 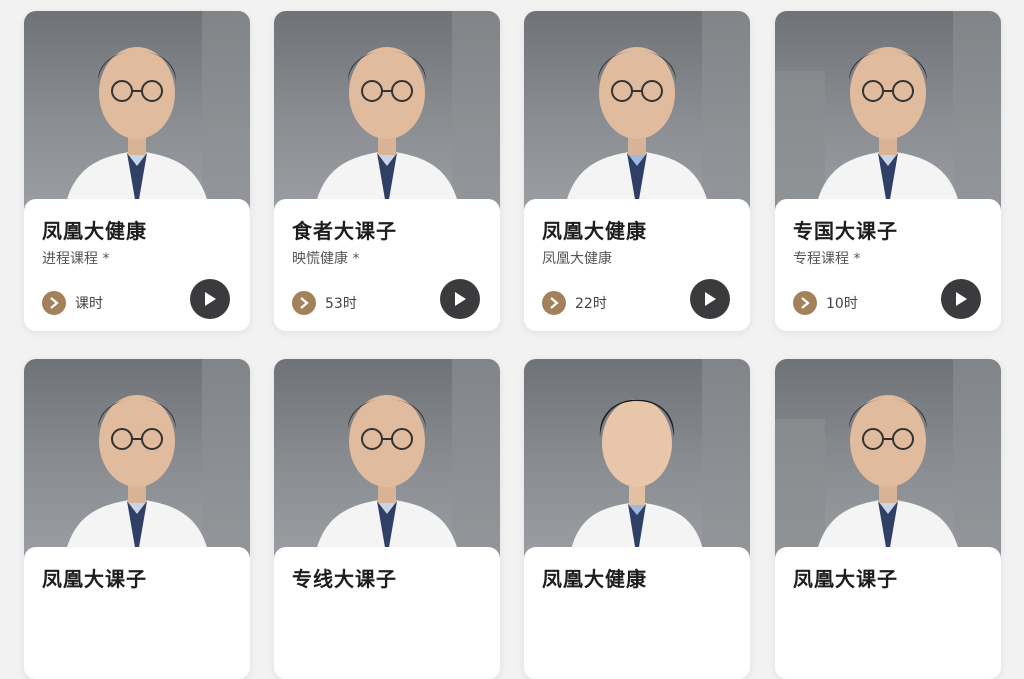 What do you see at coordinates (387, 265) in the screenshot?
I see `card-info: 食者大课子 映慌健康 * 53时` at bounding box center [387, 265].